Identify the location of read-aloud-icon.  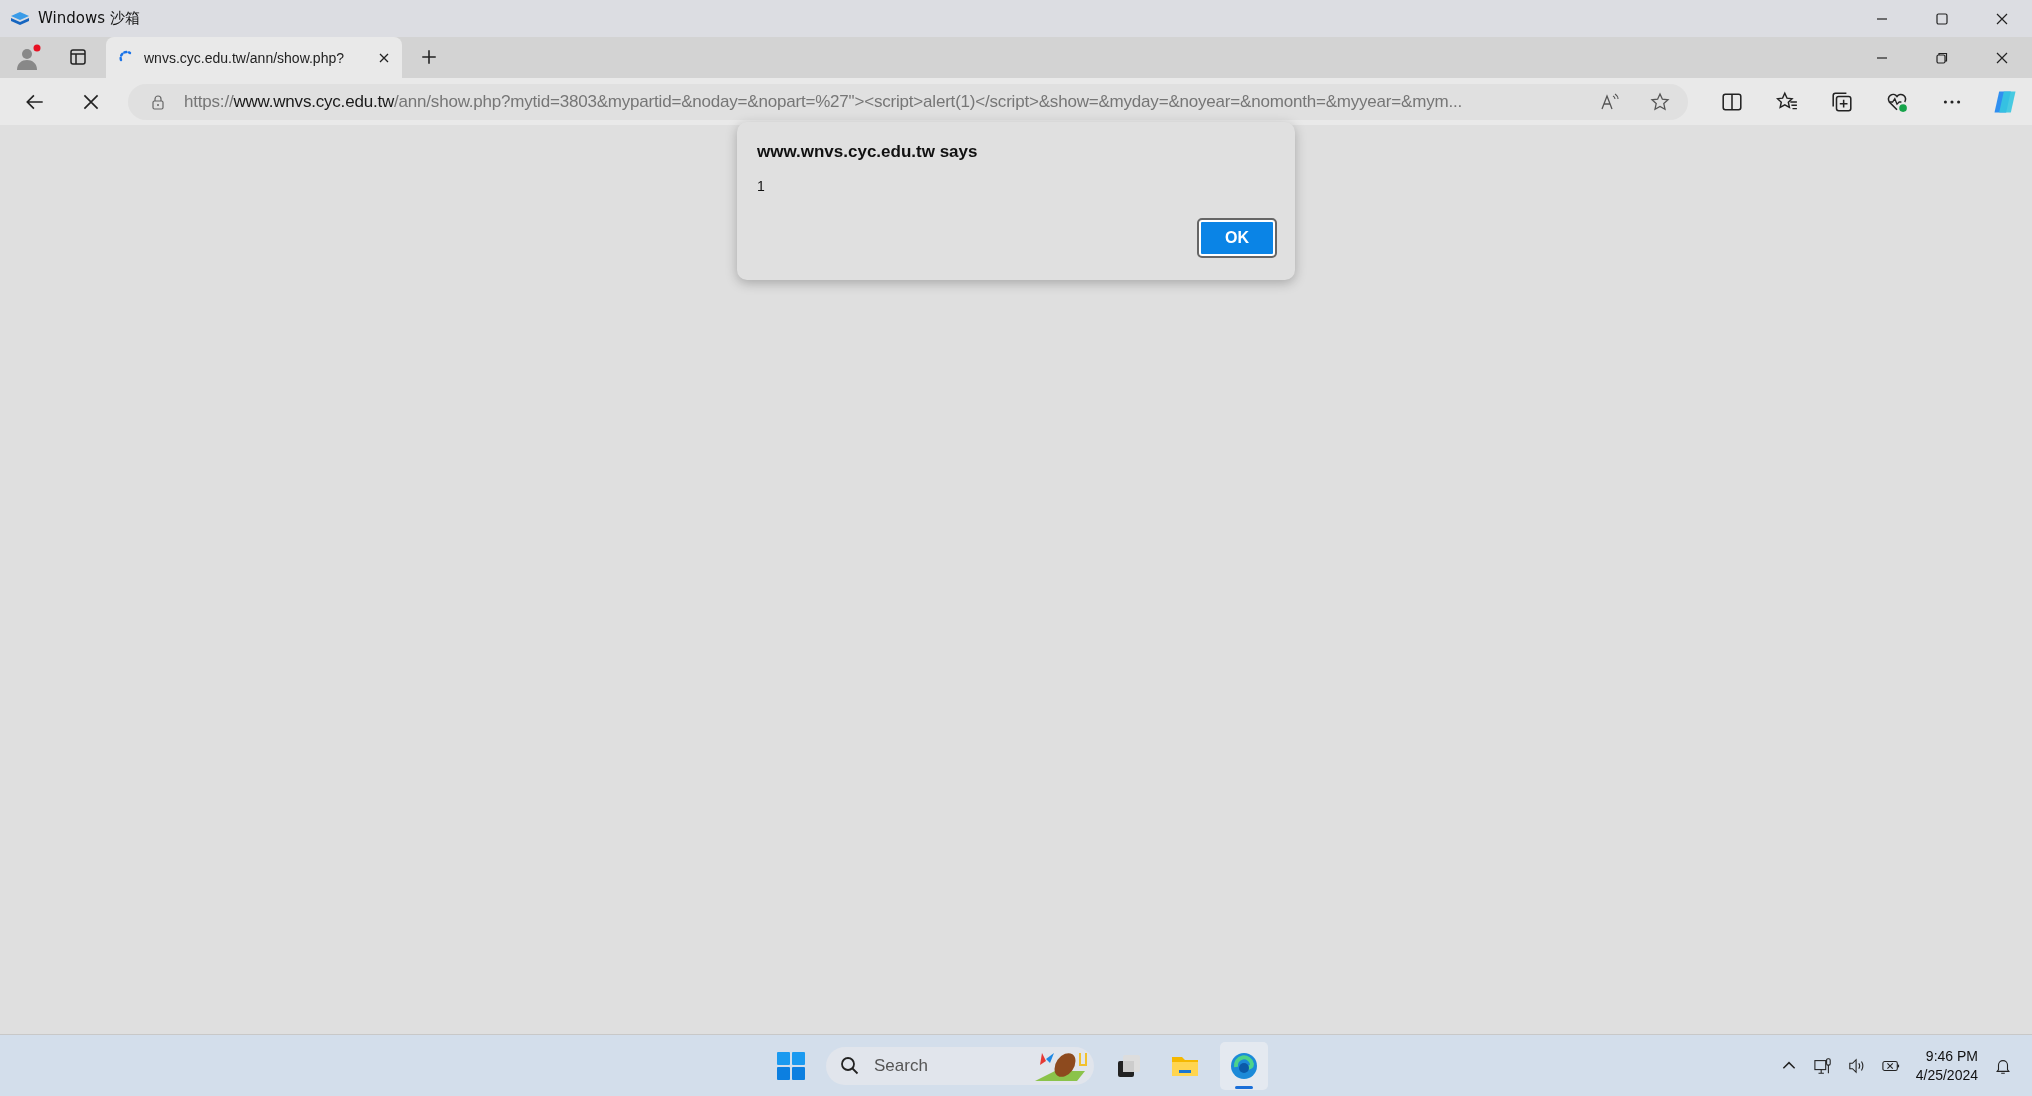
(1610, 101).